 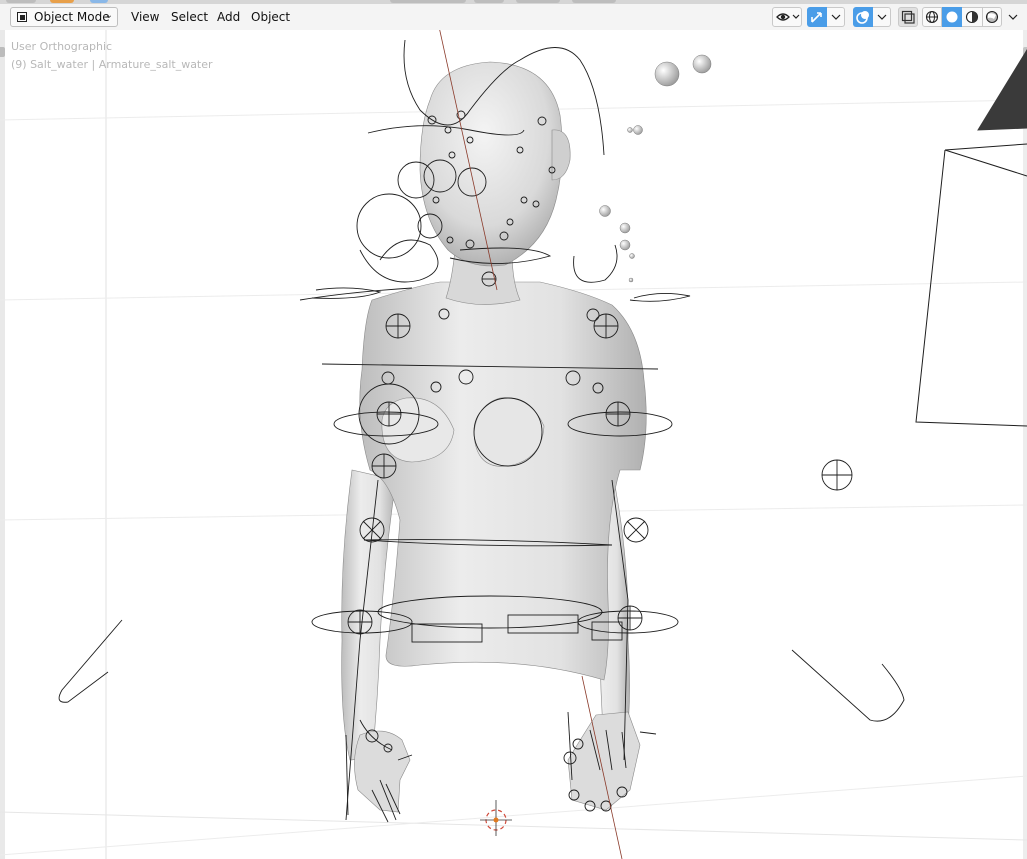 What do you see at coordinates (112, 64) in the screenshot?
I see `object-info-label: (9) Salt_water | Armature_salt_water` at bounding box center [112, 64].